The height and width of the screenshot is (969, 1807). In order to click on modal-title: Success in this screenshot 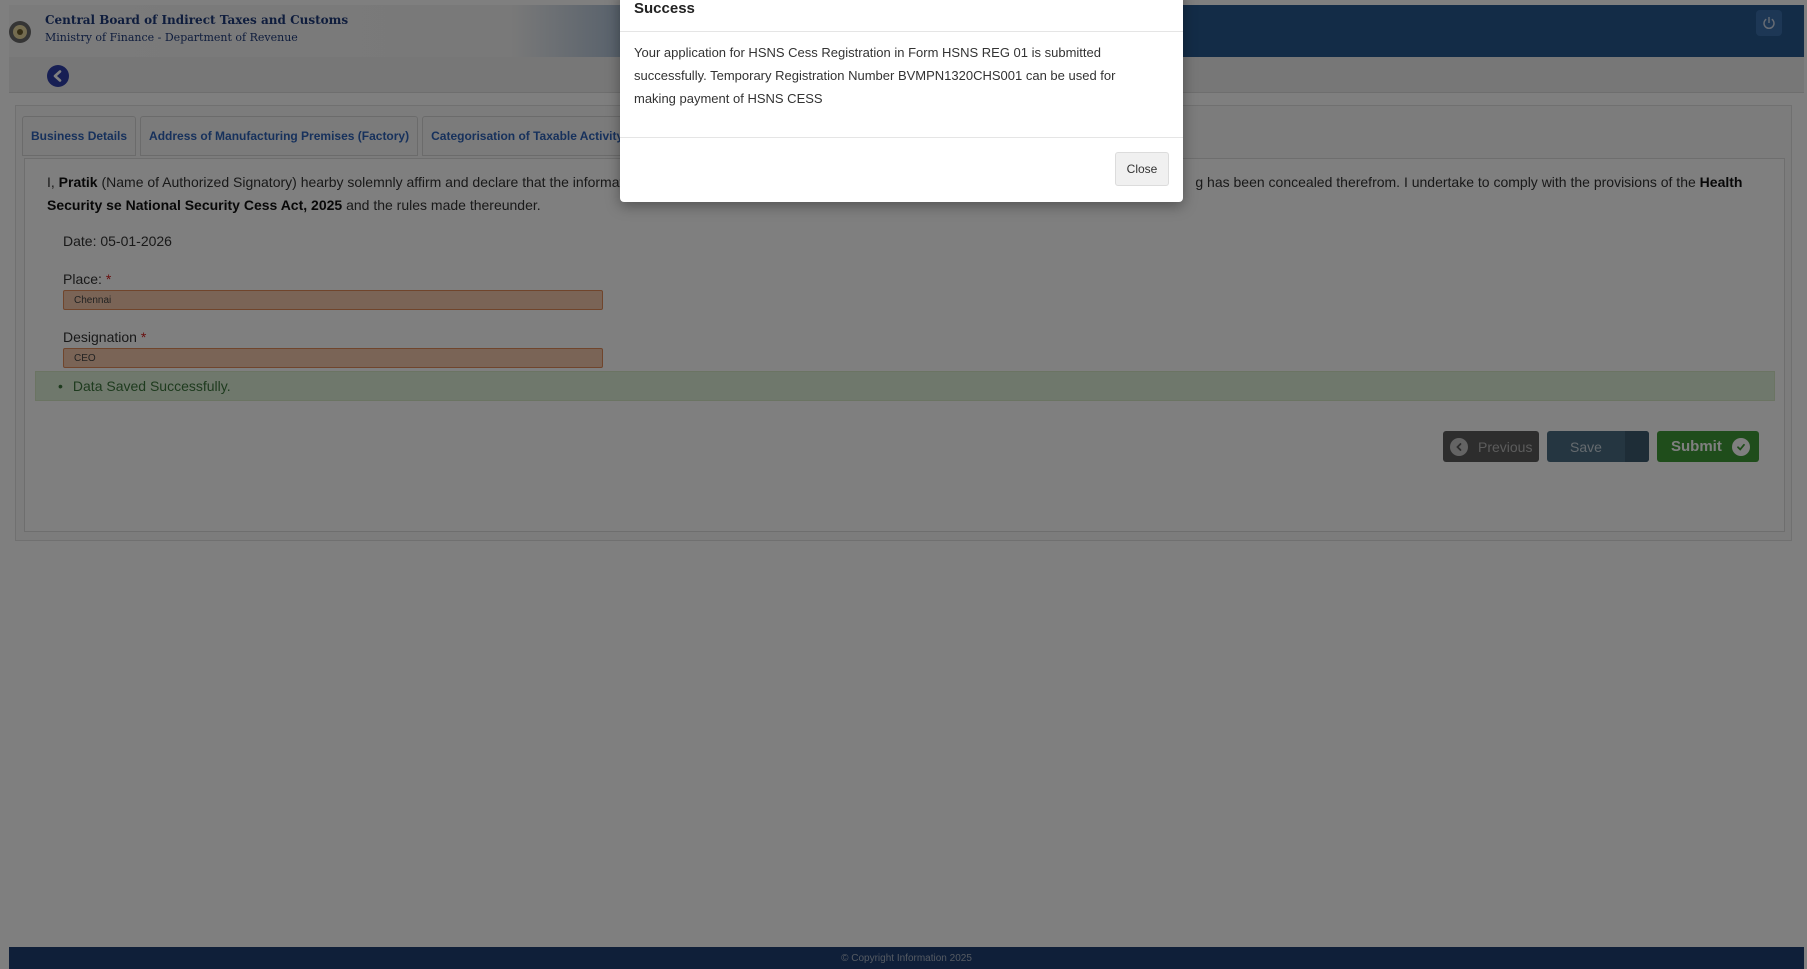, I will do `click(664, 8)`.